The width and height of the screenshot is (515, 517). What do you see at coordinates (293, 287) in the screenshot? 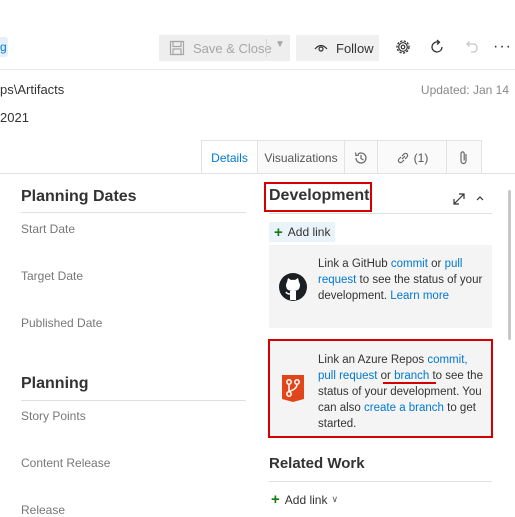
I see `github-icon` at bounding box center [293, 287].